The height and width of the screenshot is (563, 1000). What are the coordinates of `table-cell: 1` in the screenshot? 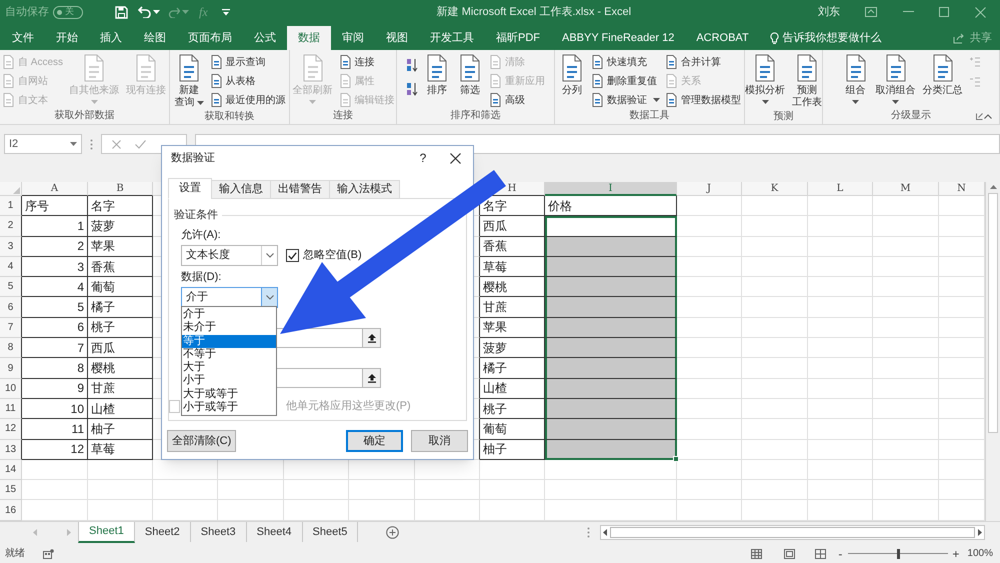 It's located at (55, 226).